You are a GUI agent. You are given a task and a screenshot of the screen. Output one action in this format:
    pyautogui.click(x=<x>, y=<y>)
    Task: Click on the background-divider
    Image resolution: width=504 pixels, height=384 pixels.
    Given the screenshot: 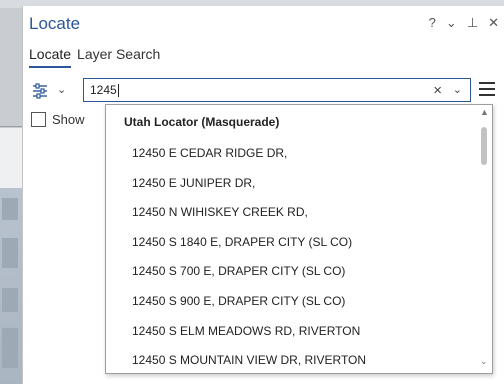 What is the action you would take?
    pyautogui.click(x=11, y=126)
    